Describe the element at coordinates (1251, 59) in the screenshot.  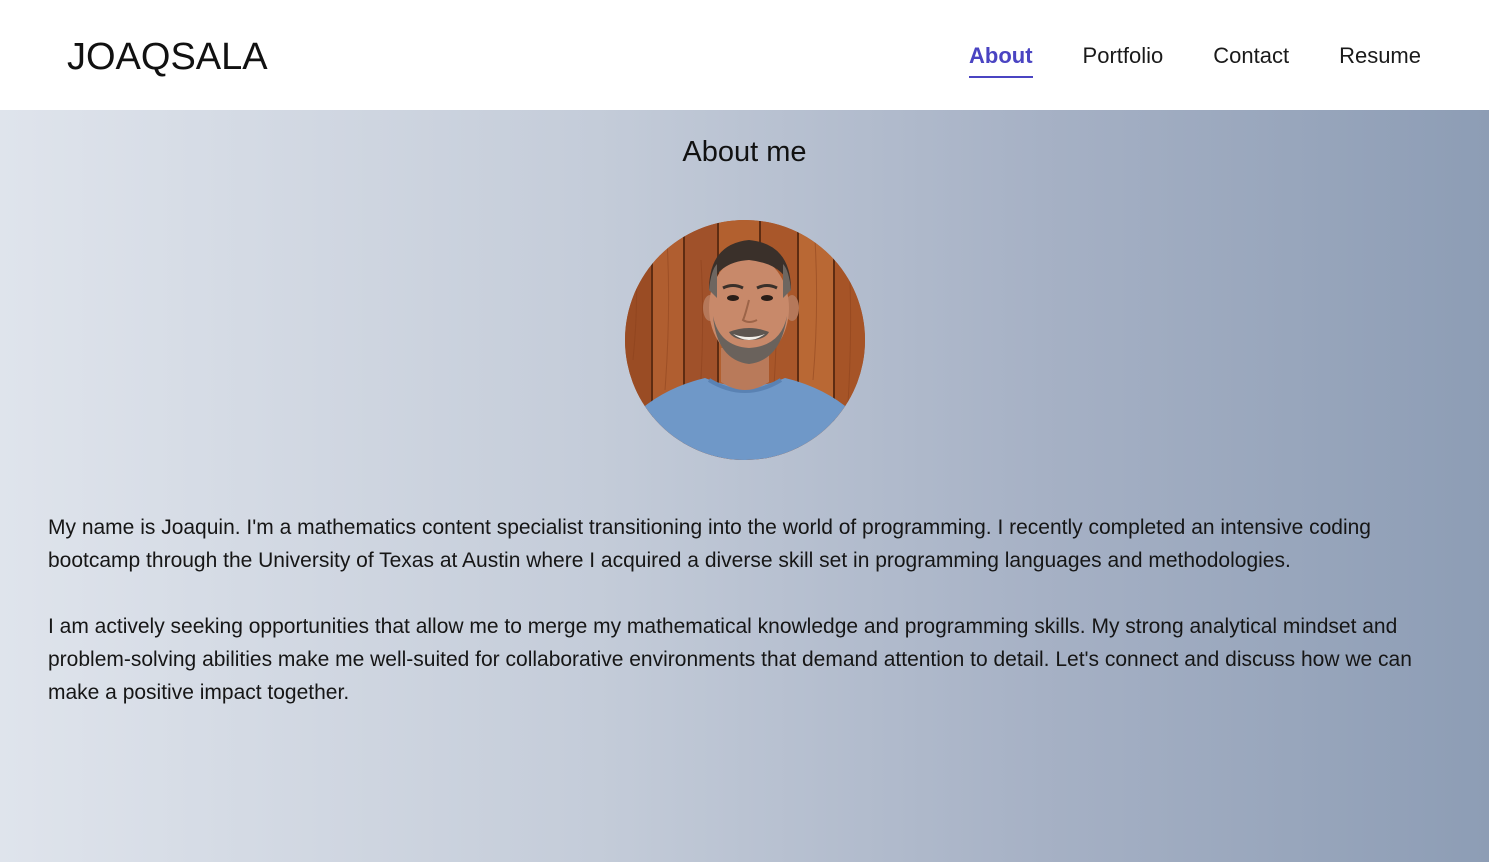
I see `nav-link-contact: Contact` at that location.